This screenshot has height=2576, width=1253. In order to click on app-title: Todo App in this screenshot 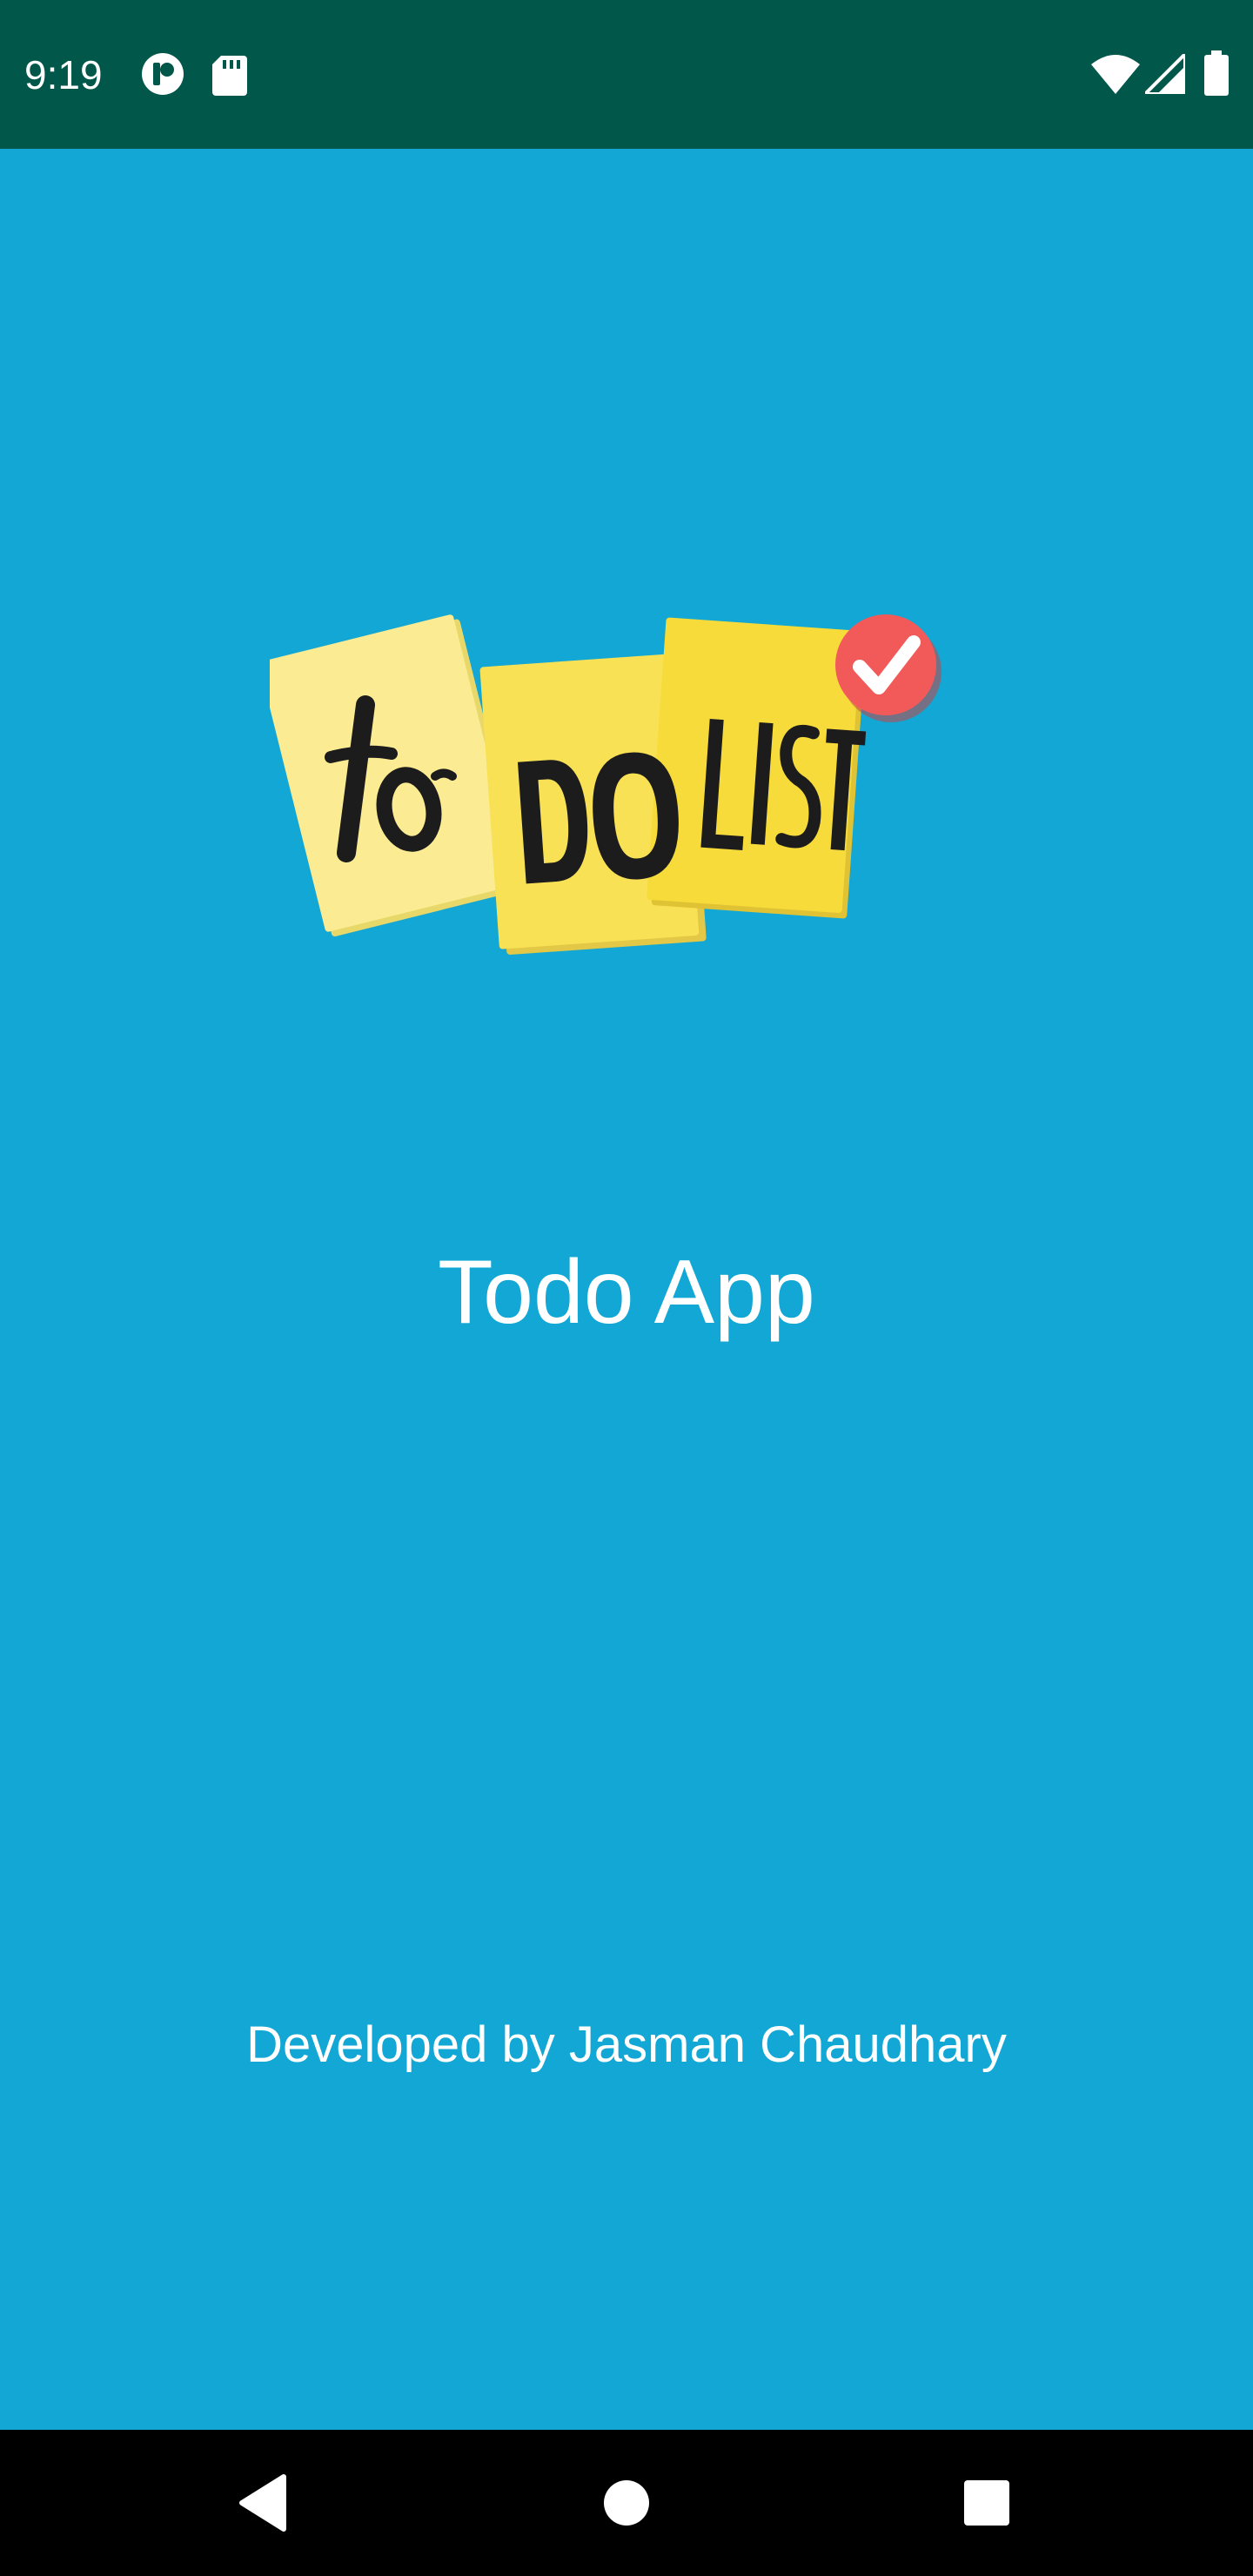, I will do `click(626, 1292)`.